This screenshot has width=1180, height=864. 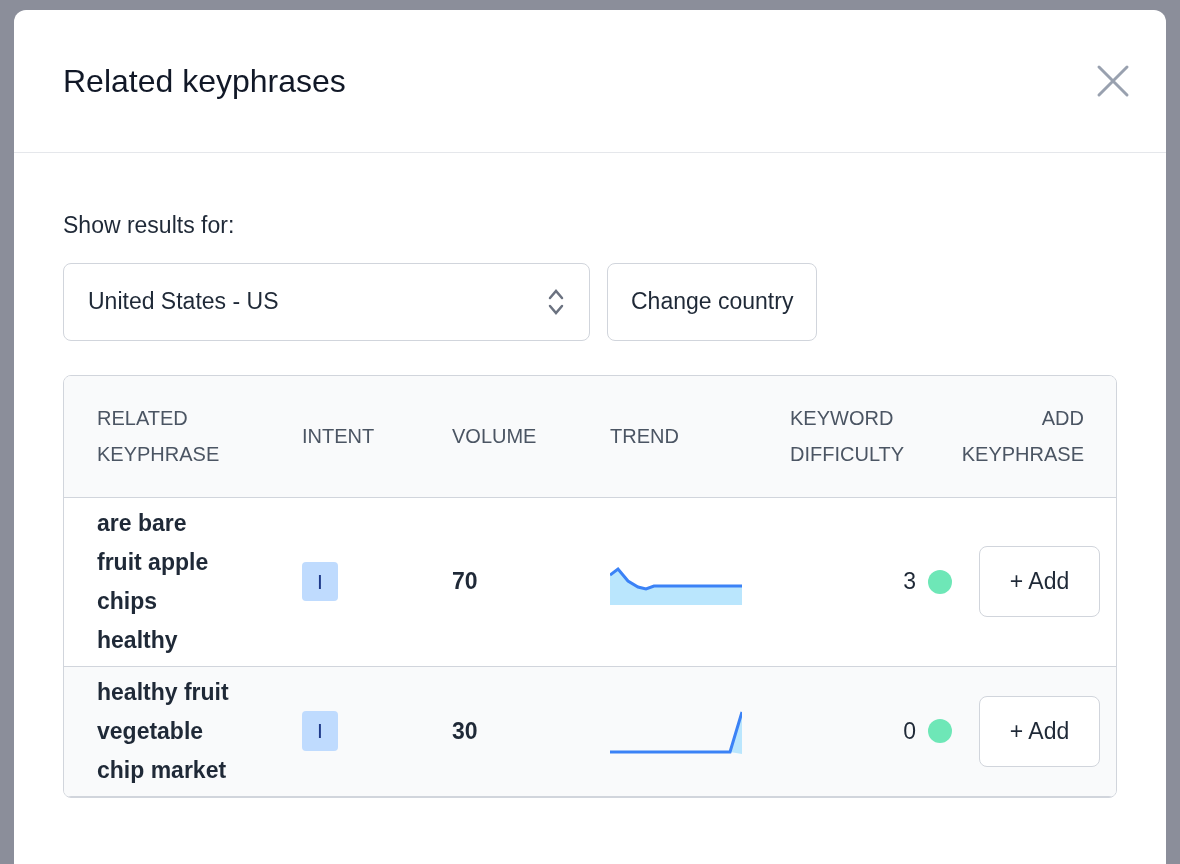 I want to click on keyphrase-cell-text: healthy fruit vegetable chip market, so click(x=163, y=731).